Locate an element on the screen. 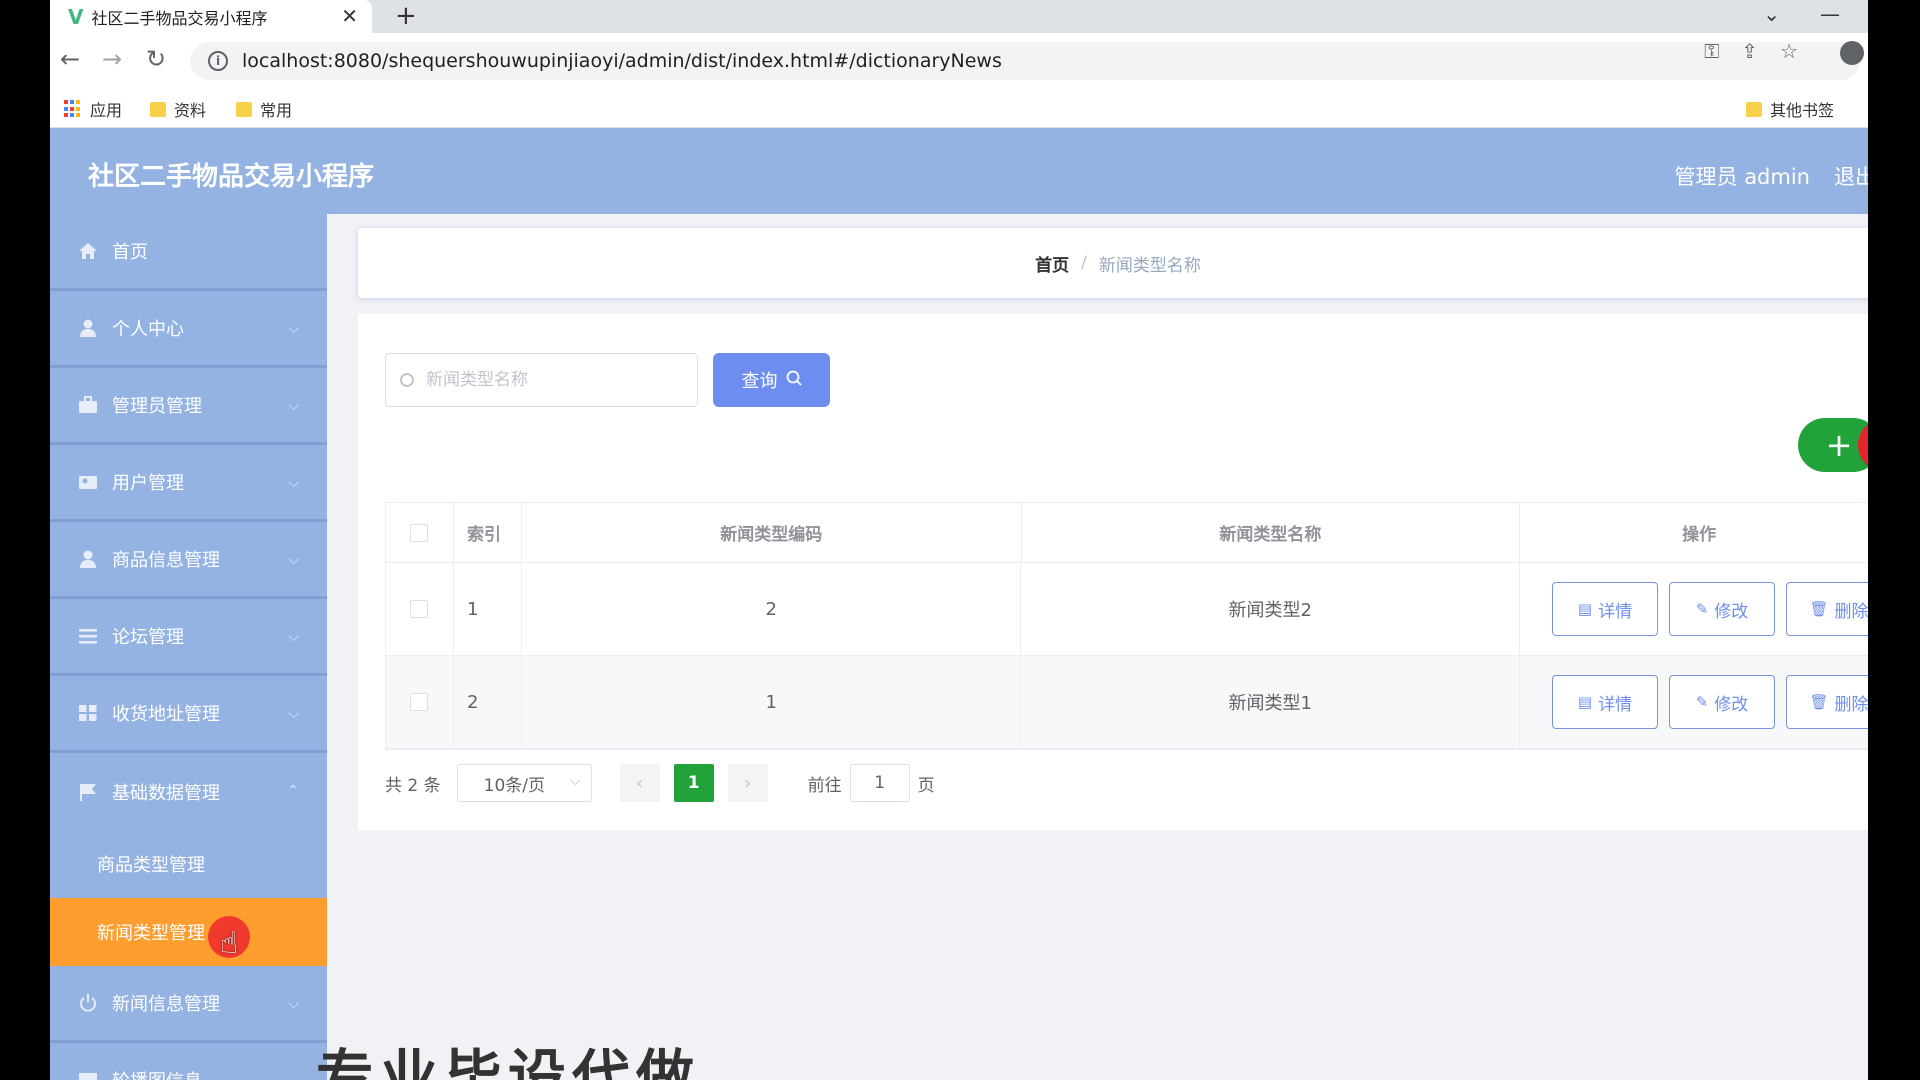  browser-tabstrip: V 社区二手物品交易小程序 ✕ + ⌄ — is located at coordinates (959, 16).